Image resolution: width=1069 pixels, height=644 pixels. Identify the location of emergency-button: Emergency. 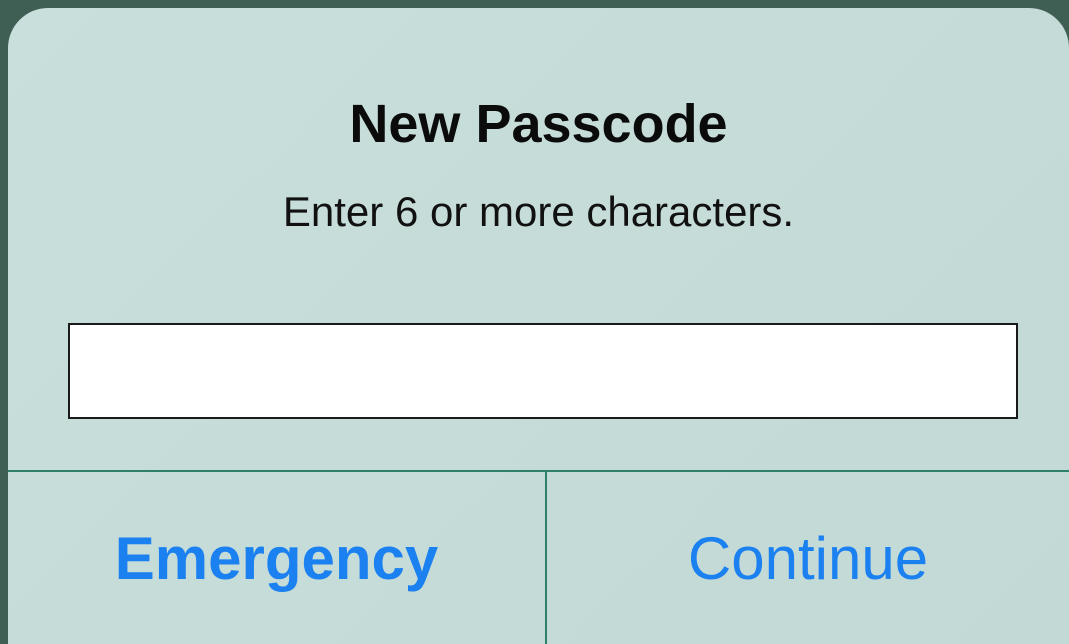
(276, 558).